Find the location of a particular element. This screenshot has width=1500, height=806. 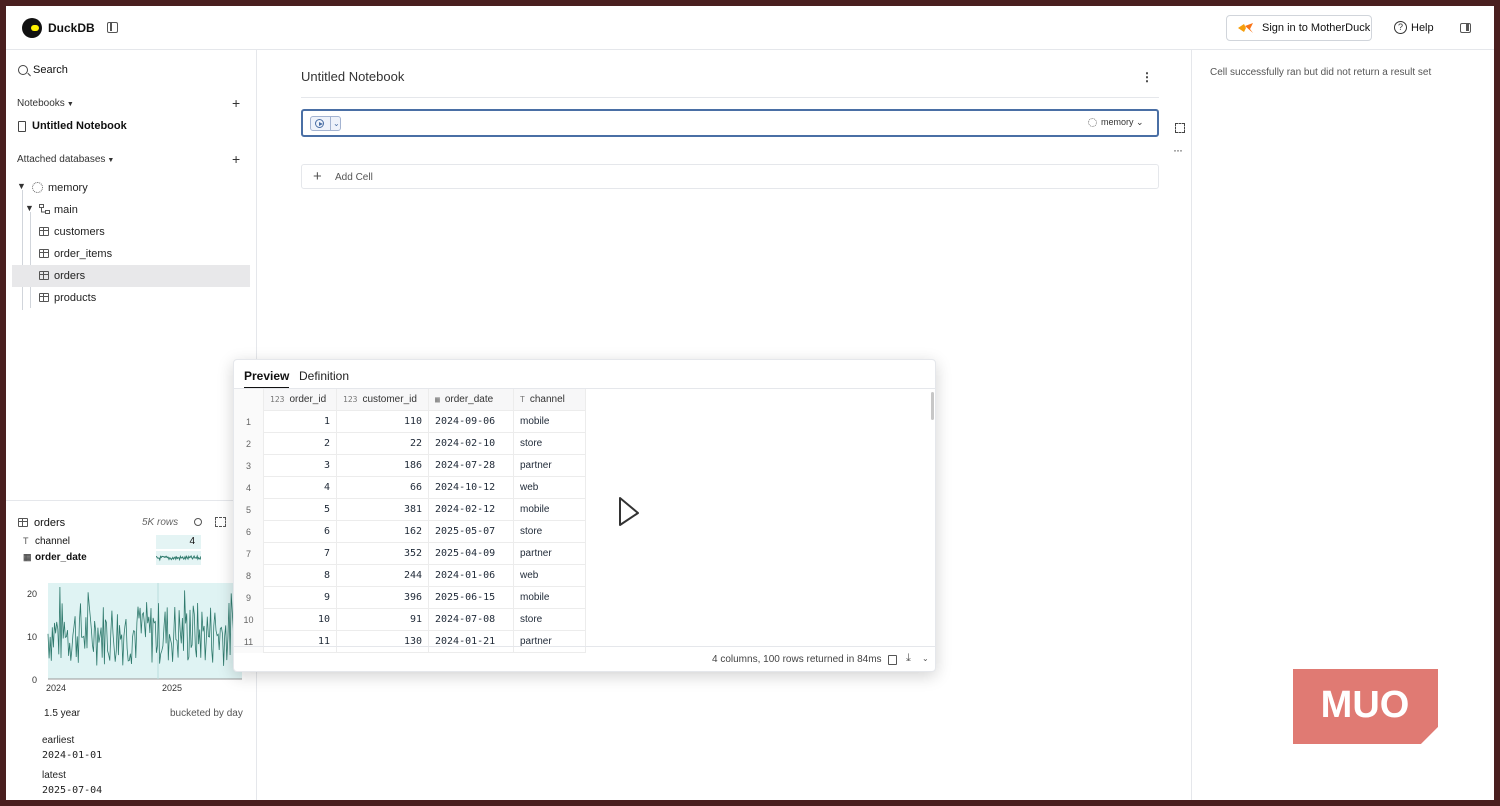

signin-motherduck-button: Sign in to MotherDuck is located at coordinates (1299, 28).